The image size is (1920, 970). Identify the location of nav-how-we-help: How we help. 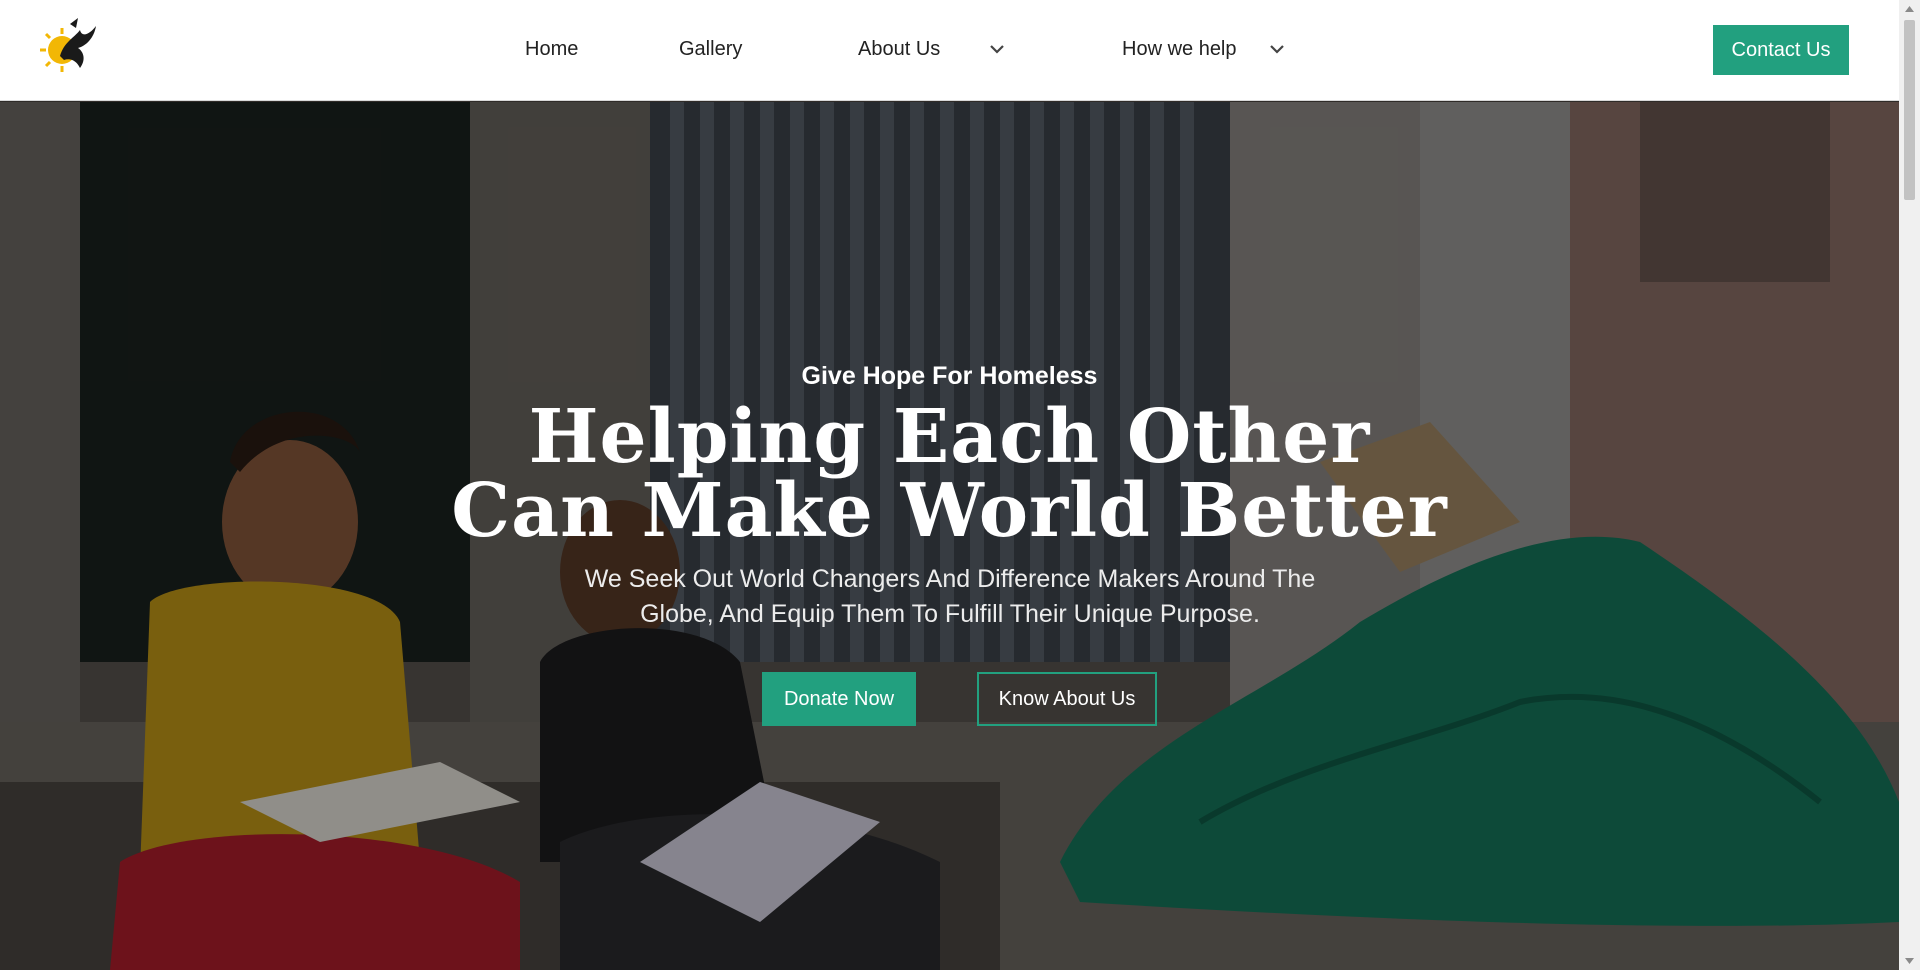
(1179, 49).